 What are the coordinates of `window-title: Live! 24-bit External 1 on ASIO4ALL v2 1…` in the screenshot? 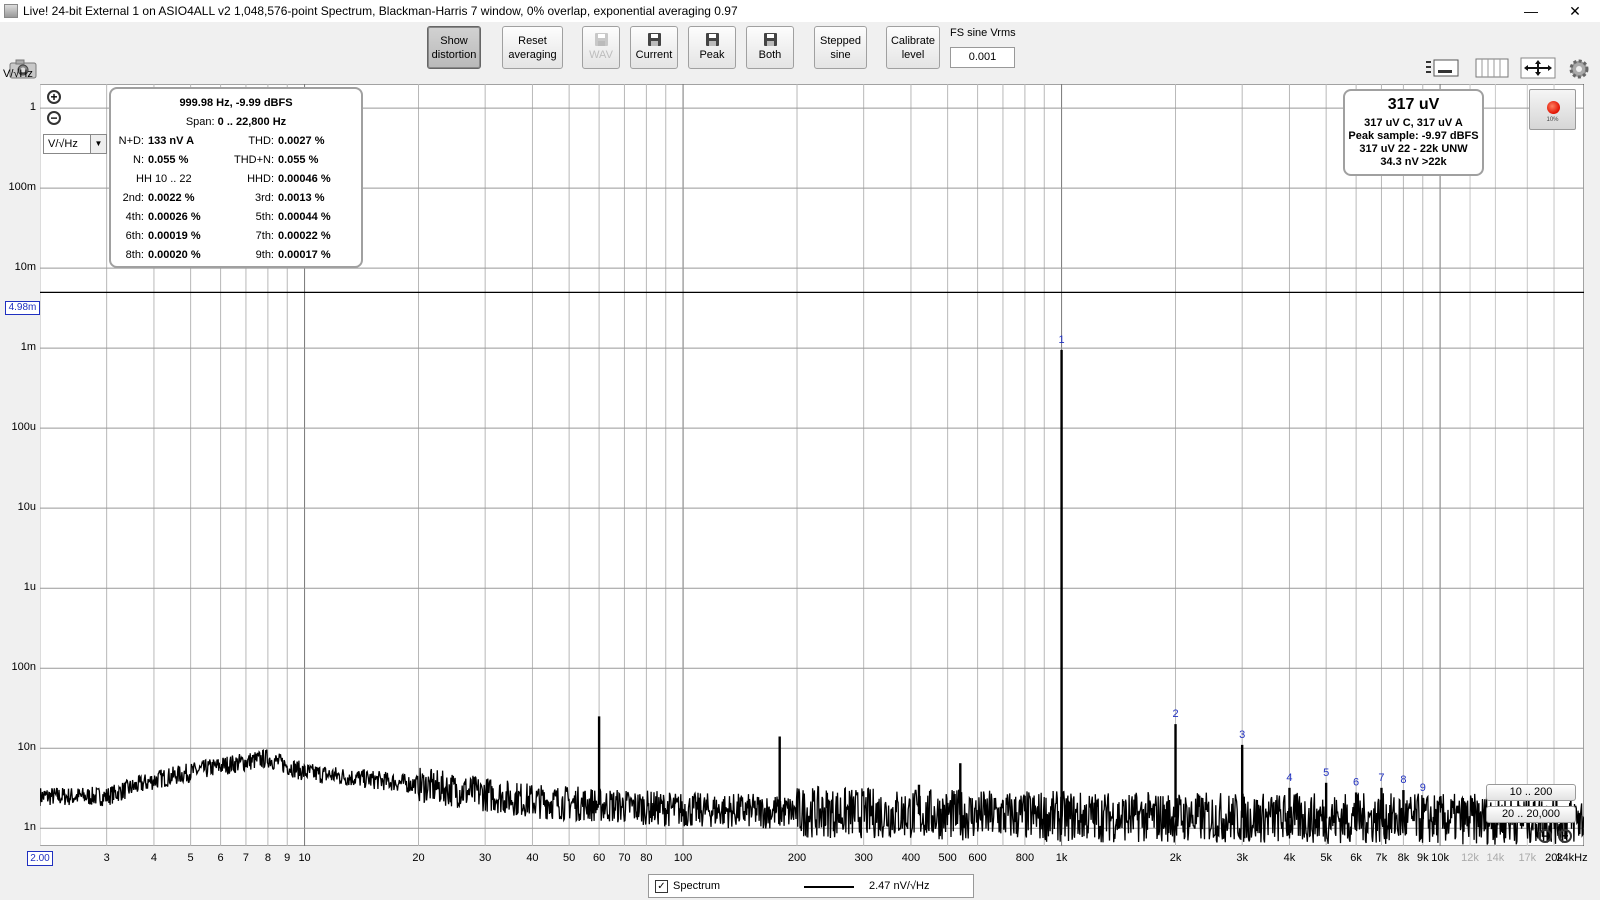 It's located at (380, 11).